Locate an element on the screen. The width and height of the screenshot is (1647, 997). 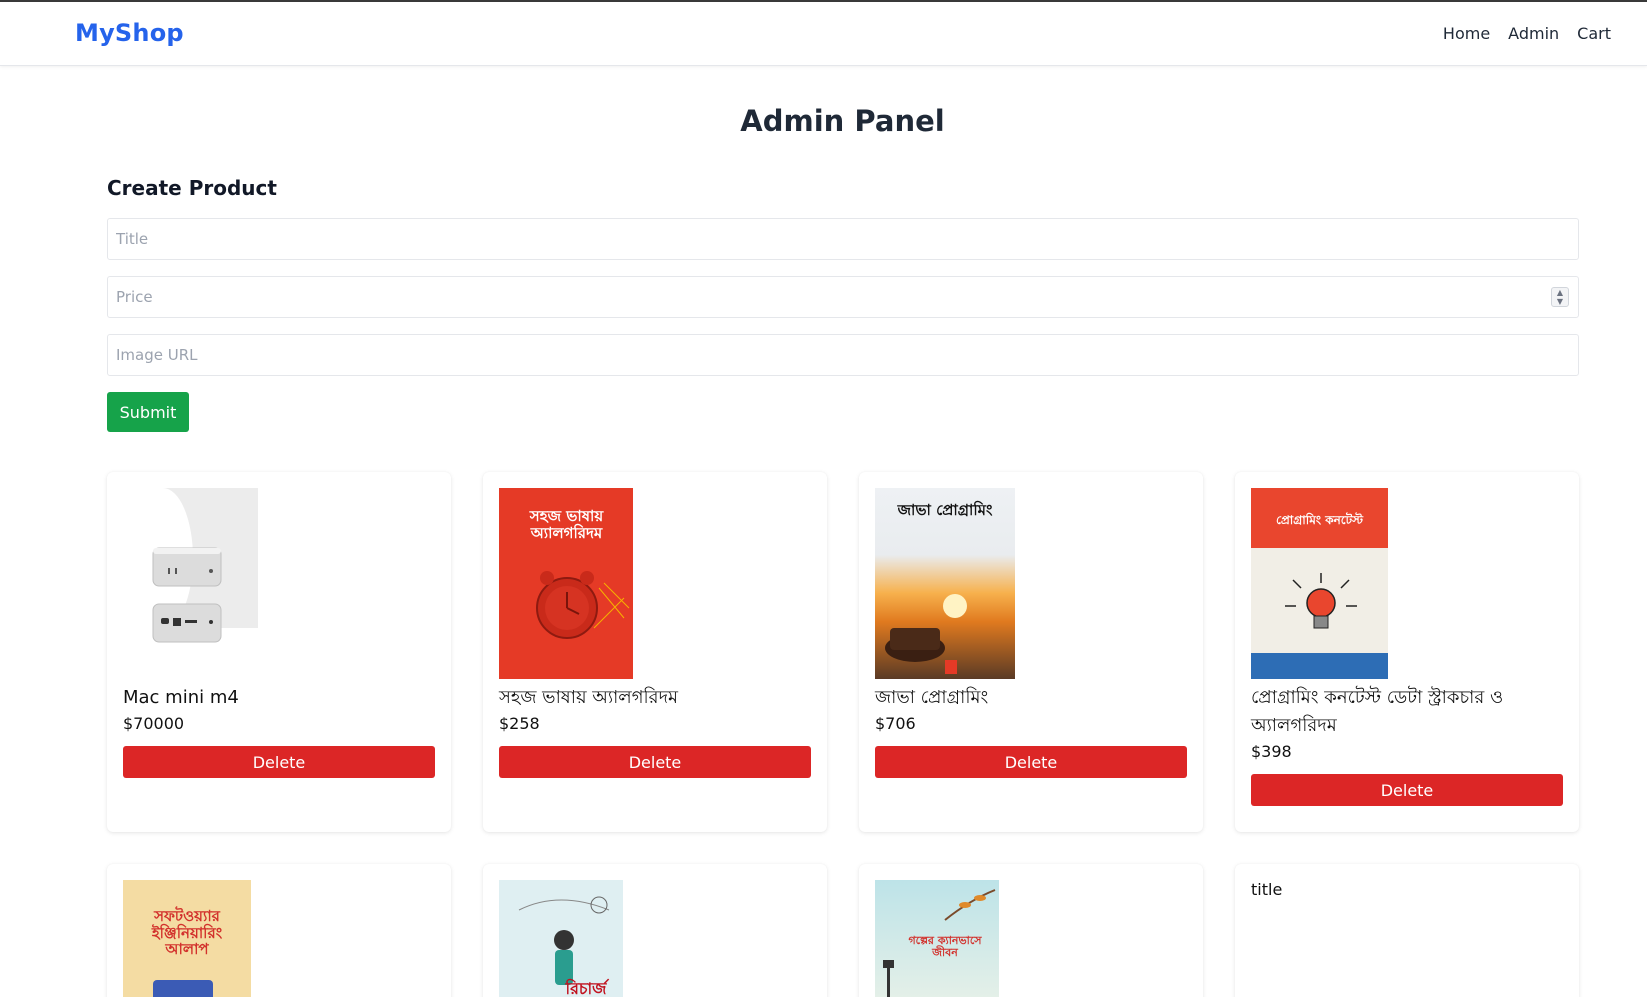
brand-logo: MyShop is located at coordinates (129, 33).